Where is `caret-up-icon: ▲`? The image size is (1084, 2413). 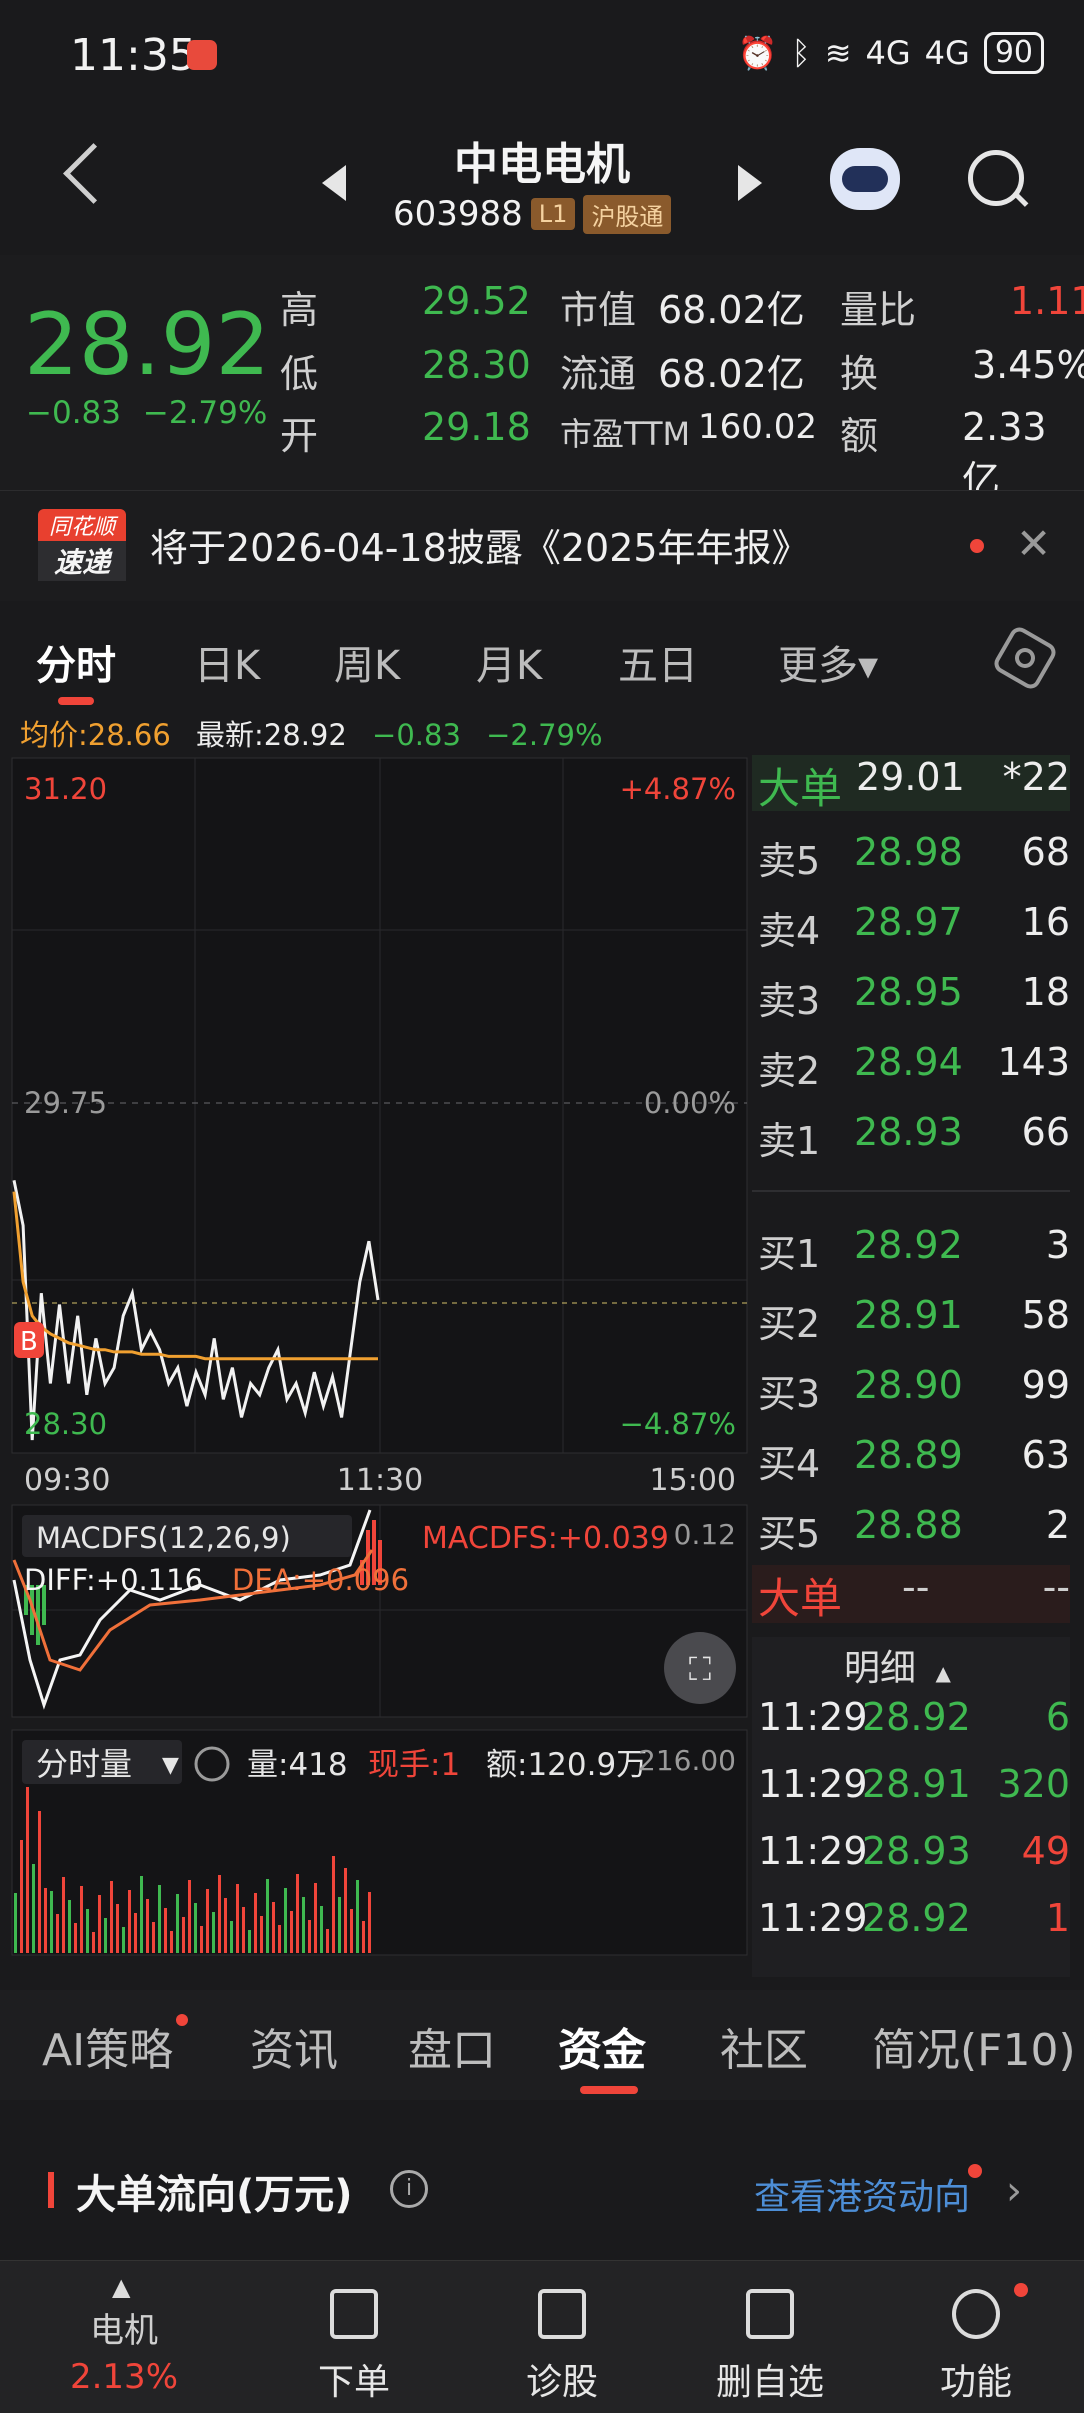
caret-up-icon: ▲ is located at coordinates (121, 2287).